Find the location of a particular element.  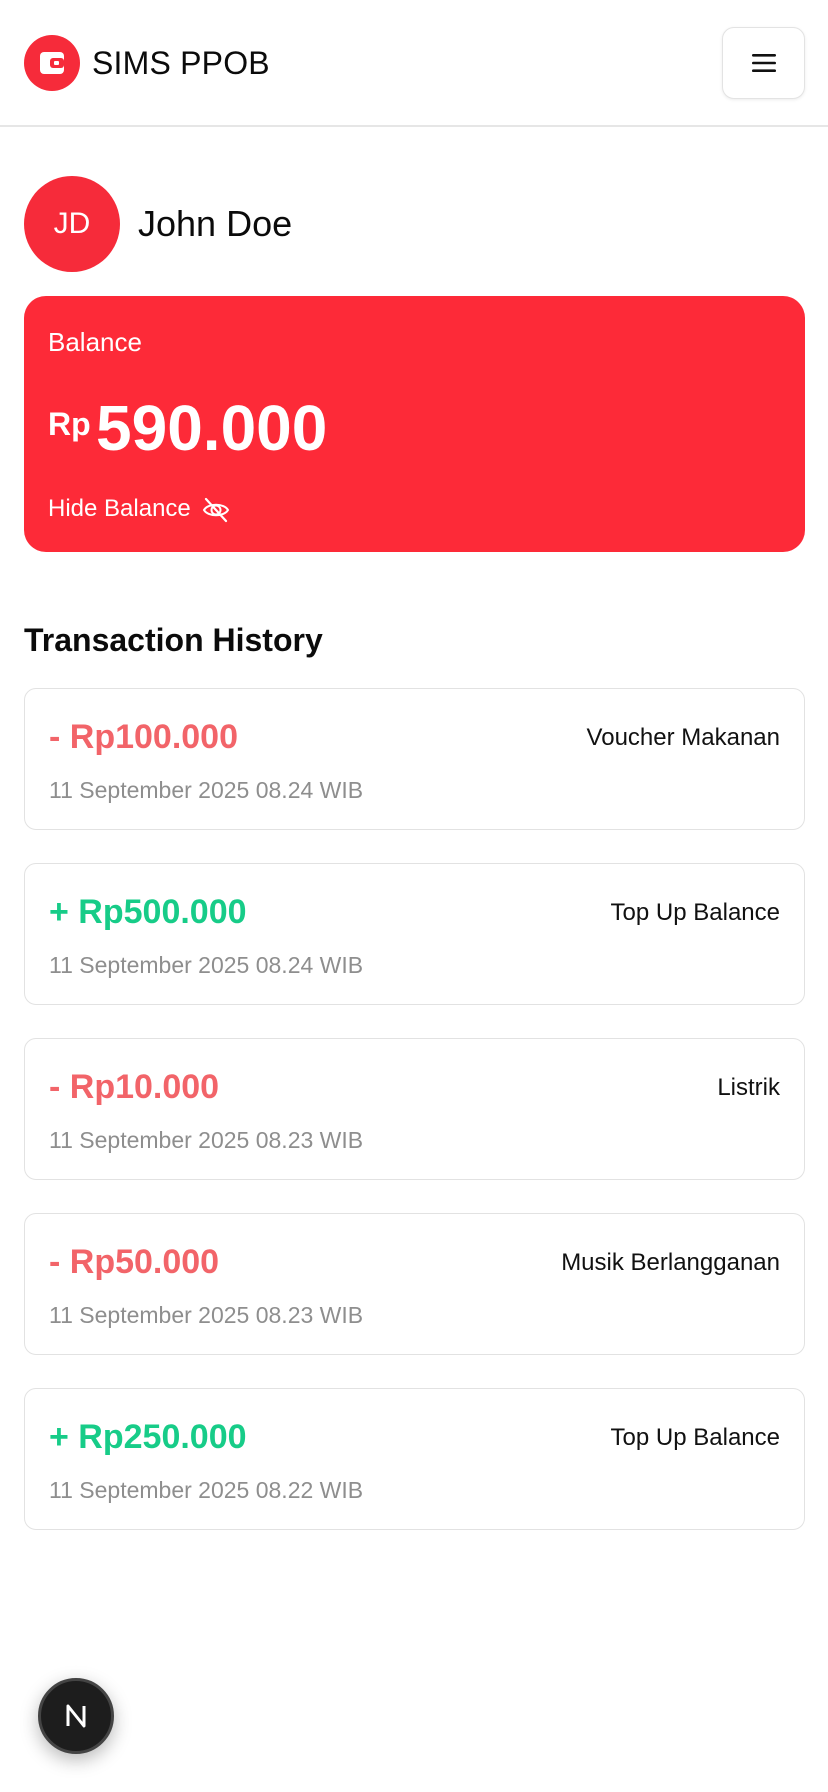

hide-balance-label: Hide Balance is located at coordinates (119, 508).